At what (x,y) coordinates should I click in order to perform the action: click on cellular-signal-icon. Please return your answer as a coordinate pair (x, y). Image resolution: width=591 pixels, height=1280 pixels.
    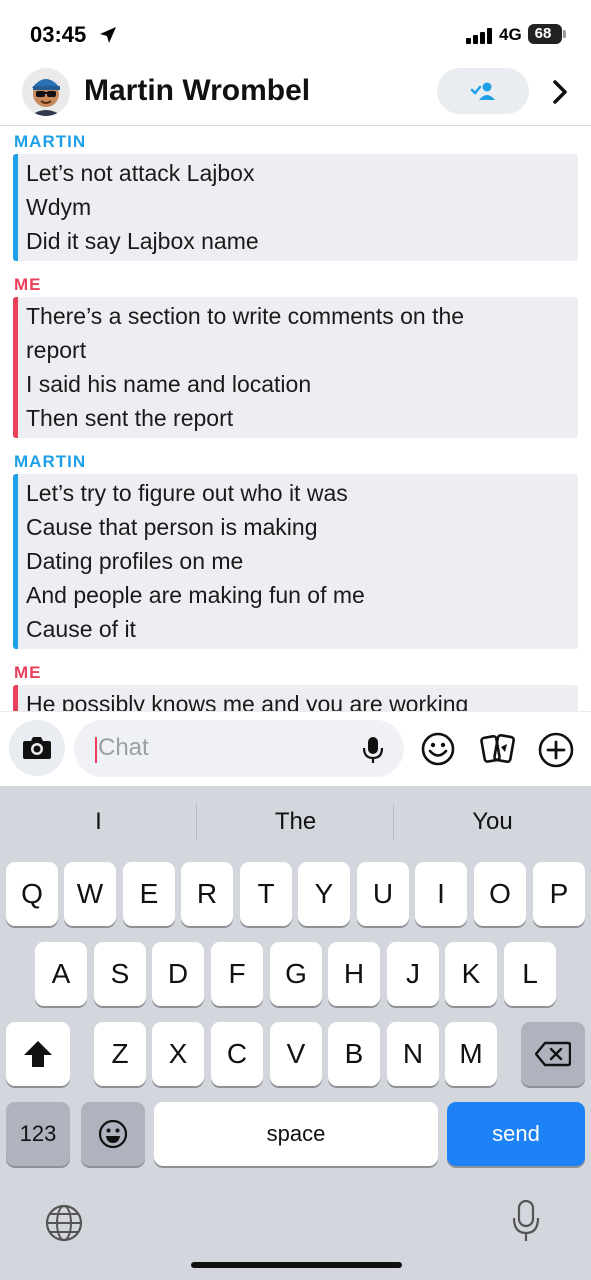
    Looking at the image, I should click on (480, 36).